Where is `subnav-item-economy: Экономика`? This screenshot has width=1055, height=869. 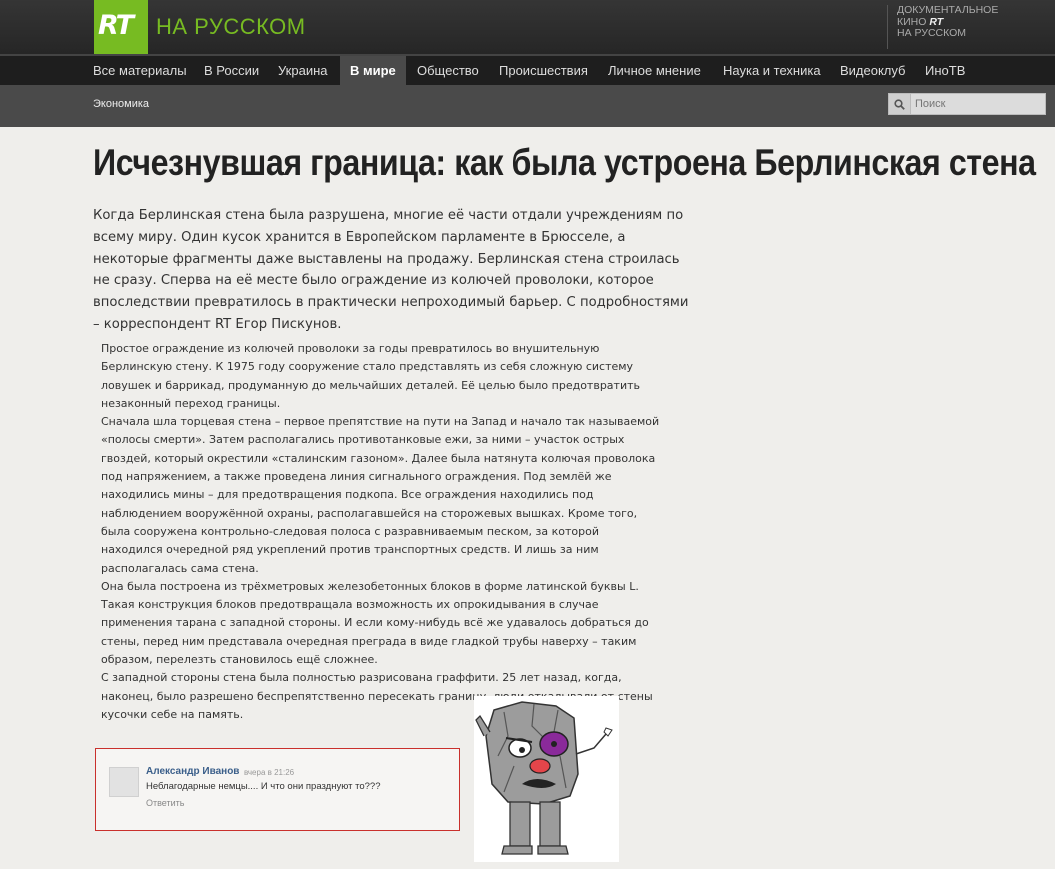 subnav-item-economy: Экономика is located at coordinates (121, 104).